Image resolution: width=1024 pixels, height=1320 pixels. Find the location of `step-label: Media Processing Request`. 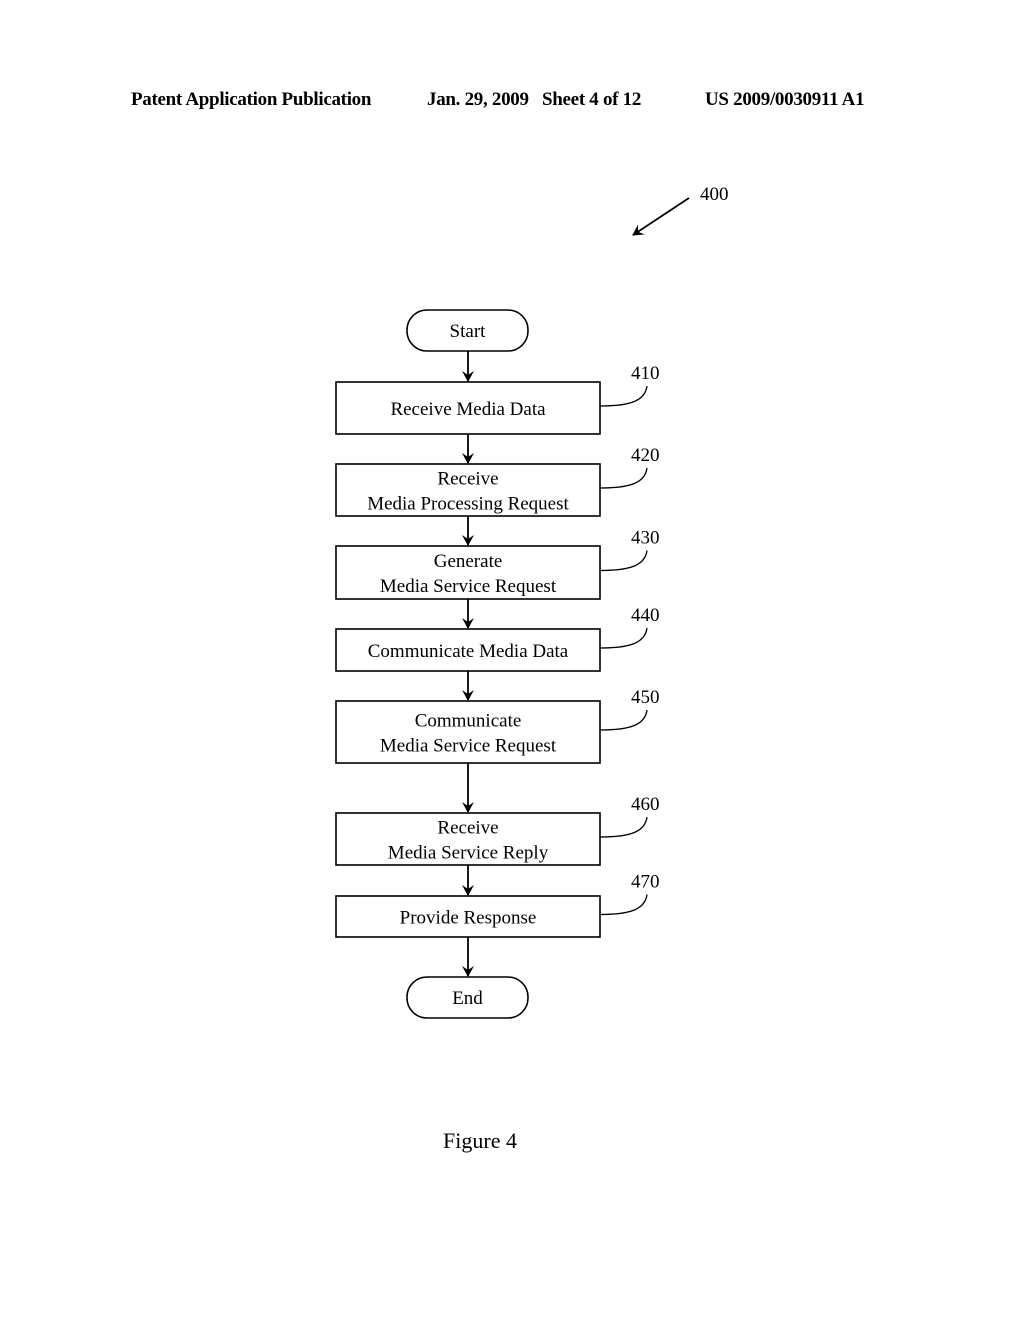

step-label: Media Processing Request is located at coordinates (468, 504).